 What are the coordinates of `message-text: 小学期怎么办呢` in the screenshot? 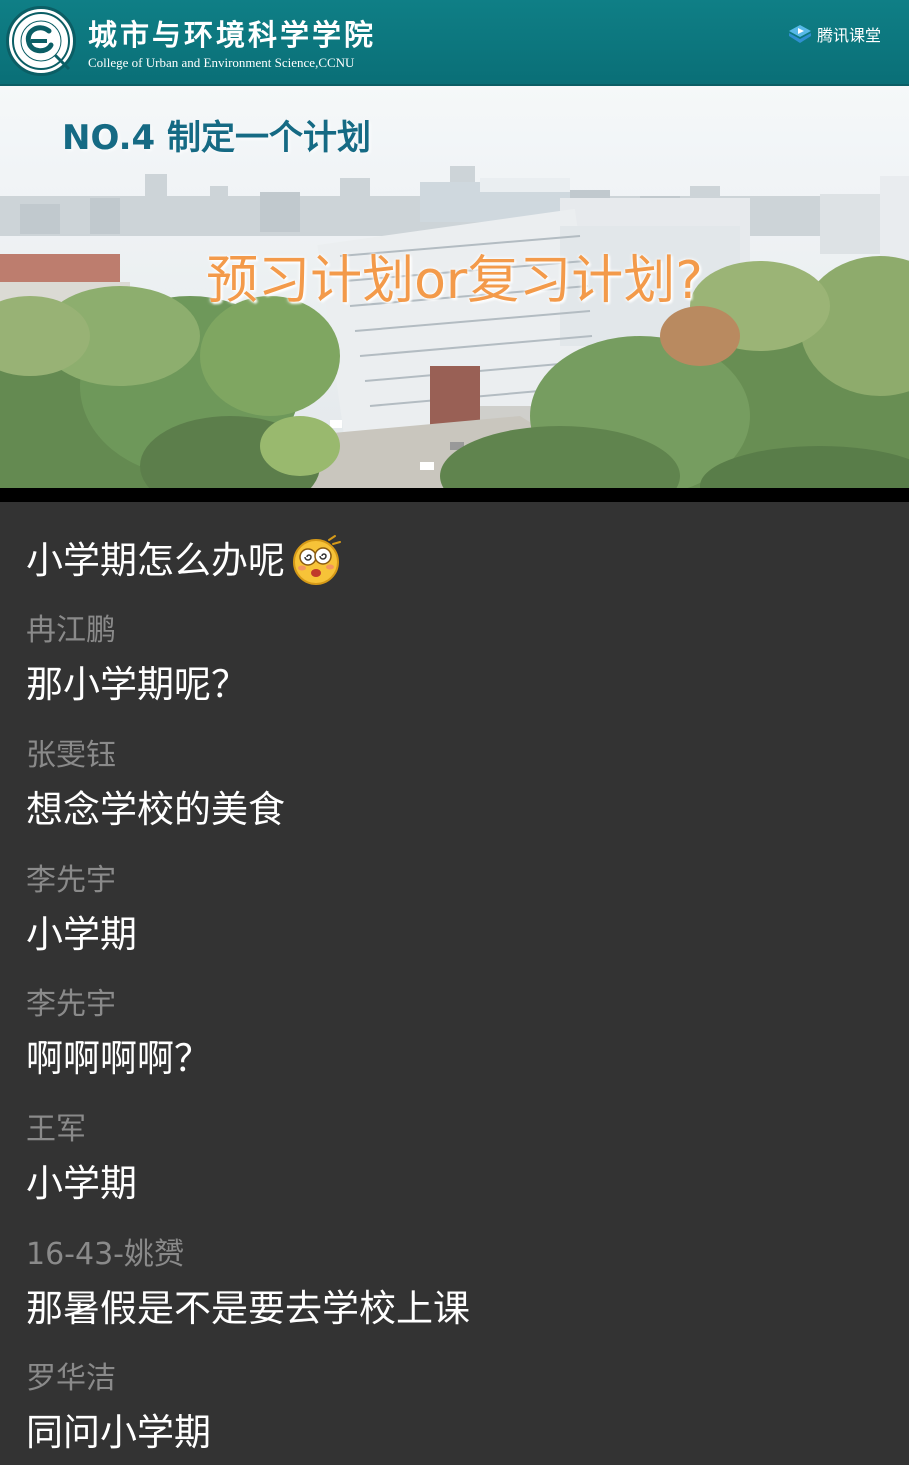 It's located at (155, 560).